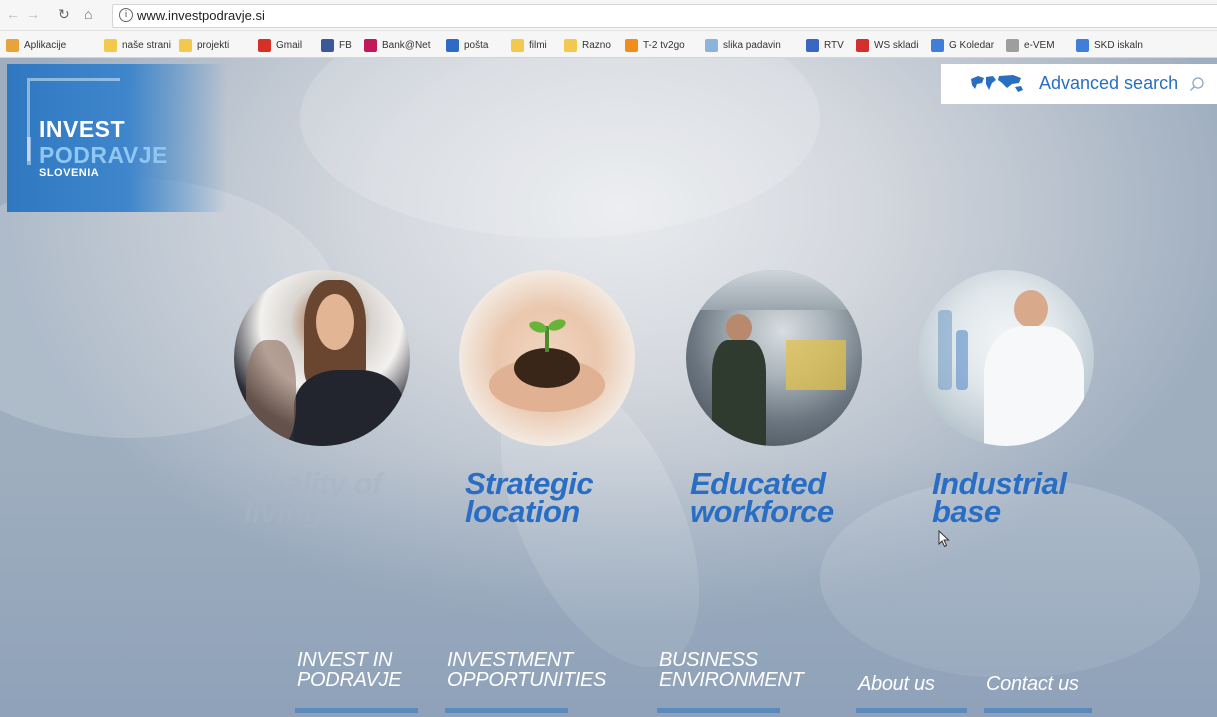 The height and width of the screenshot is (717, 1217). I want to click on bookmark-item: WS skladi, so click(887, 45).